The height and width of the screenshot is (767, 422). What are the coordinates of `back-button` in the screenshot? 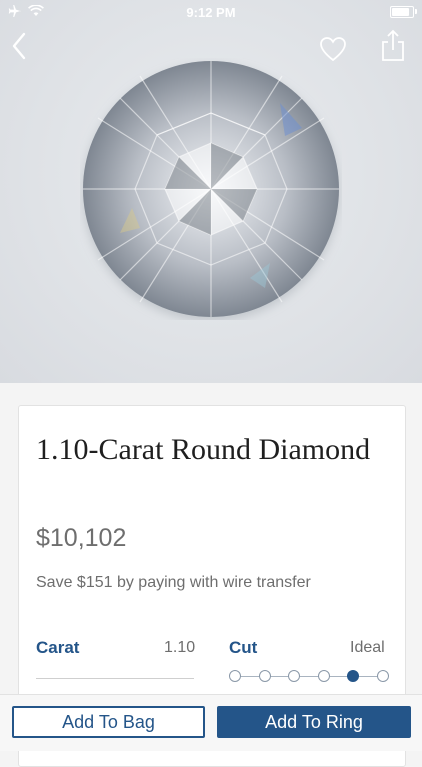 It's located at (21, 46).